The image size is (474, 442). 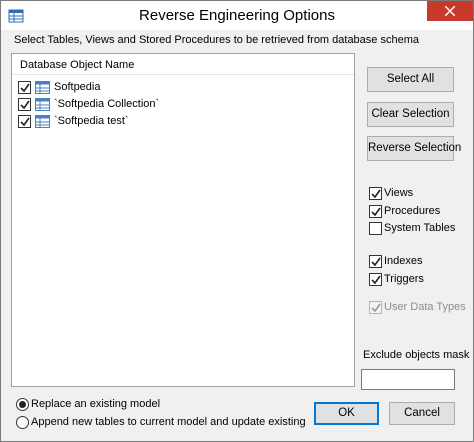 I want to click on indexes-option: Indexes, so click(x=419, y=261).